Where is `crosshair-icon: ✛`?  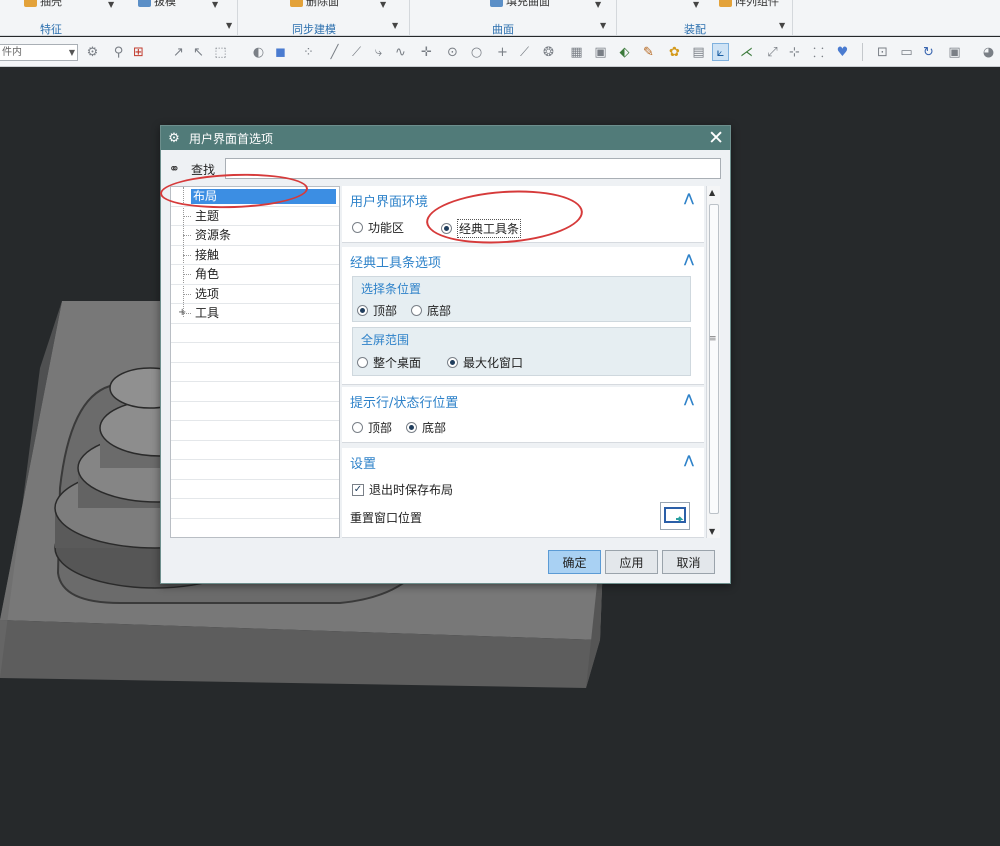
crosshair-icon: ✛ is located at coordinates (426, 52).